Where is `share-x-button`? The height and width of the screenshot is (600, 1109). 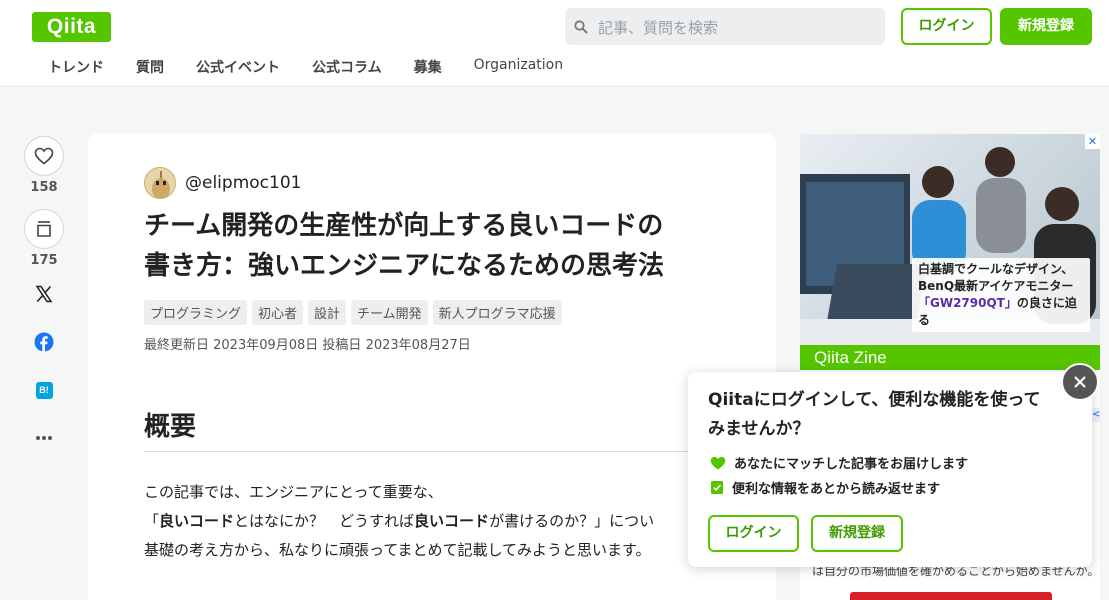 share-x-button is located at coordinates (44, 294).